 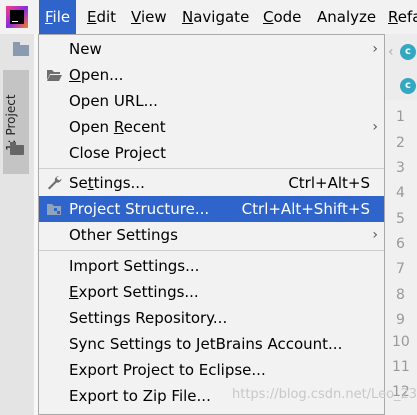 What do you see at coordinates (400, 193) in the screenshot?
I see `line-number: 4` at bounding box center [400, 193].